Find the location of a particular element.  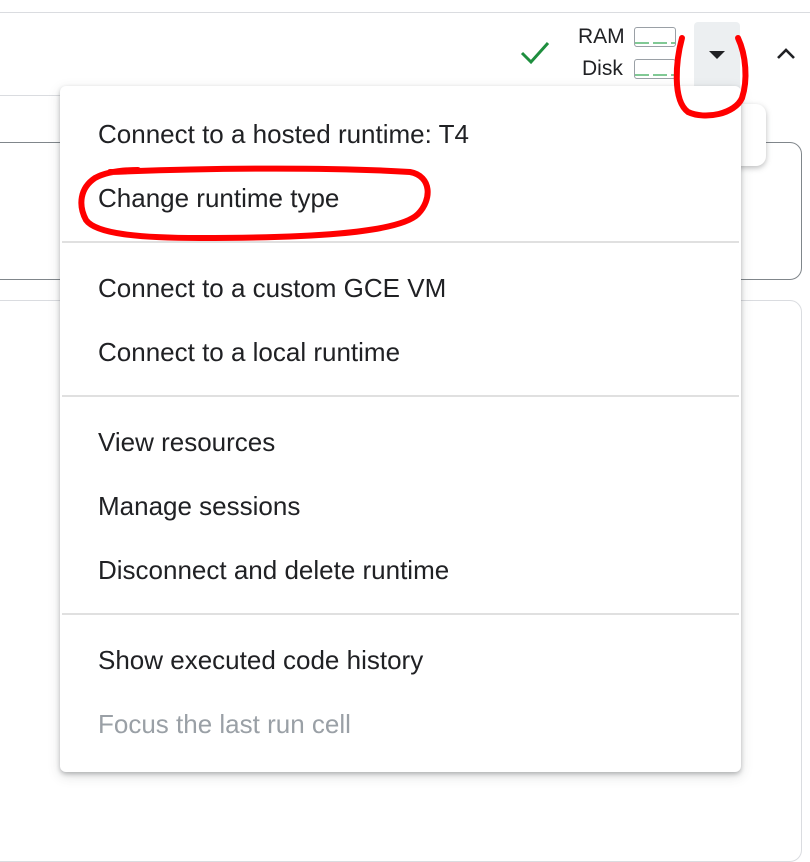

top-divider is located at coordinates (405, 12).